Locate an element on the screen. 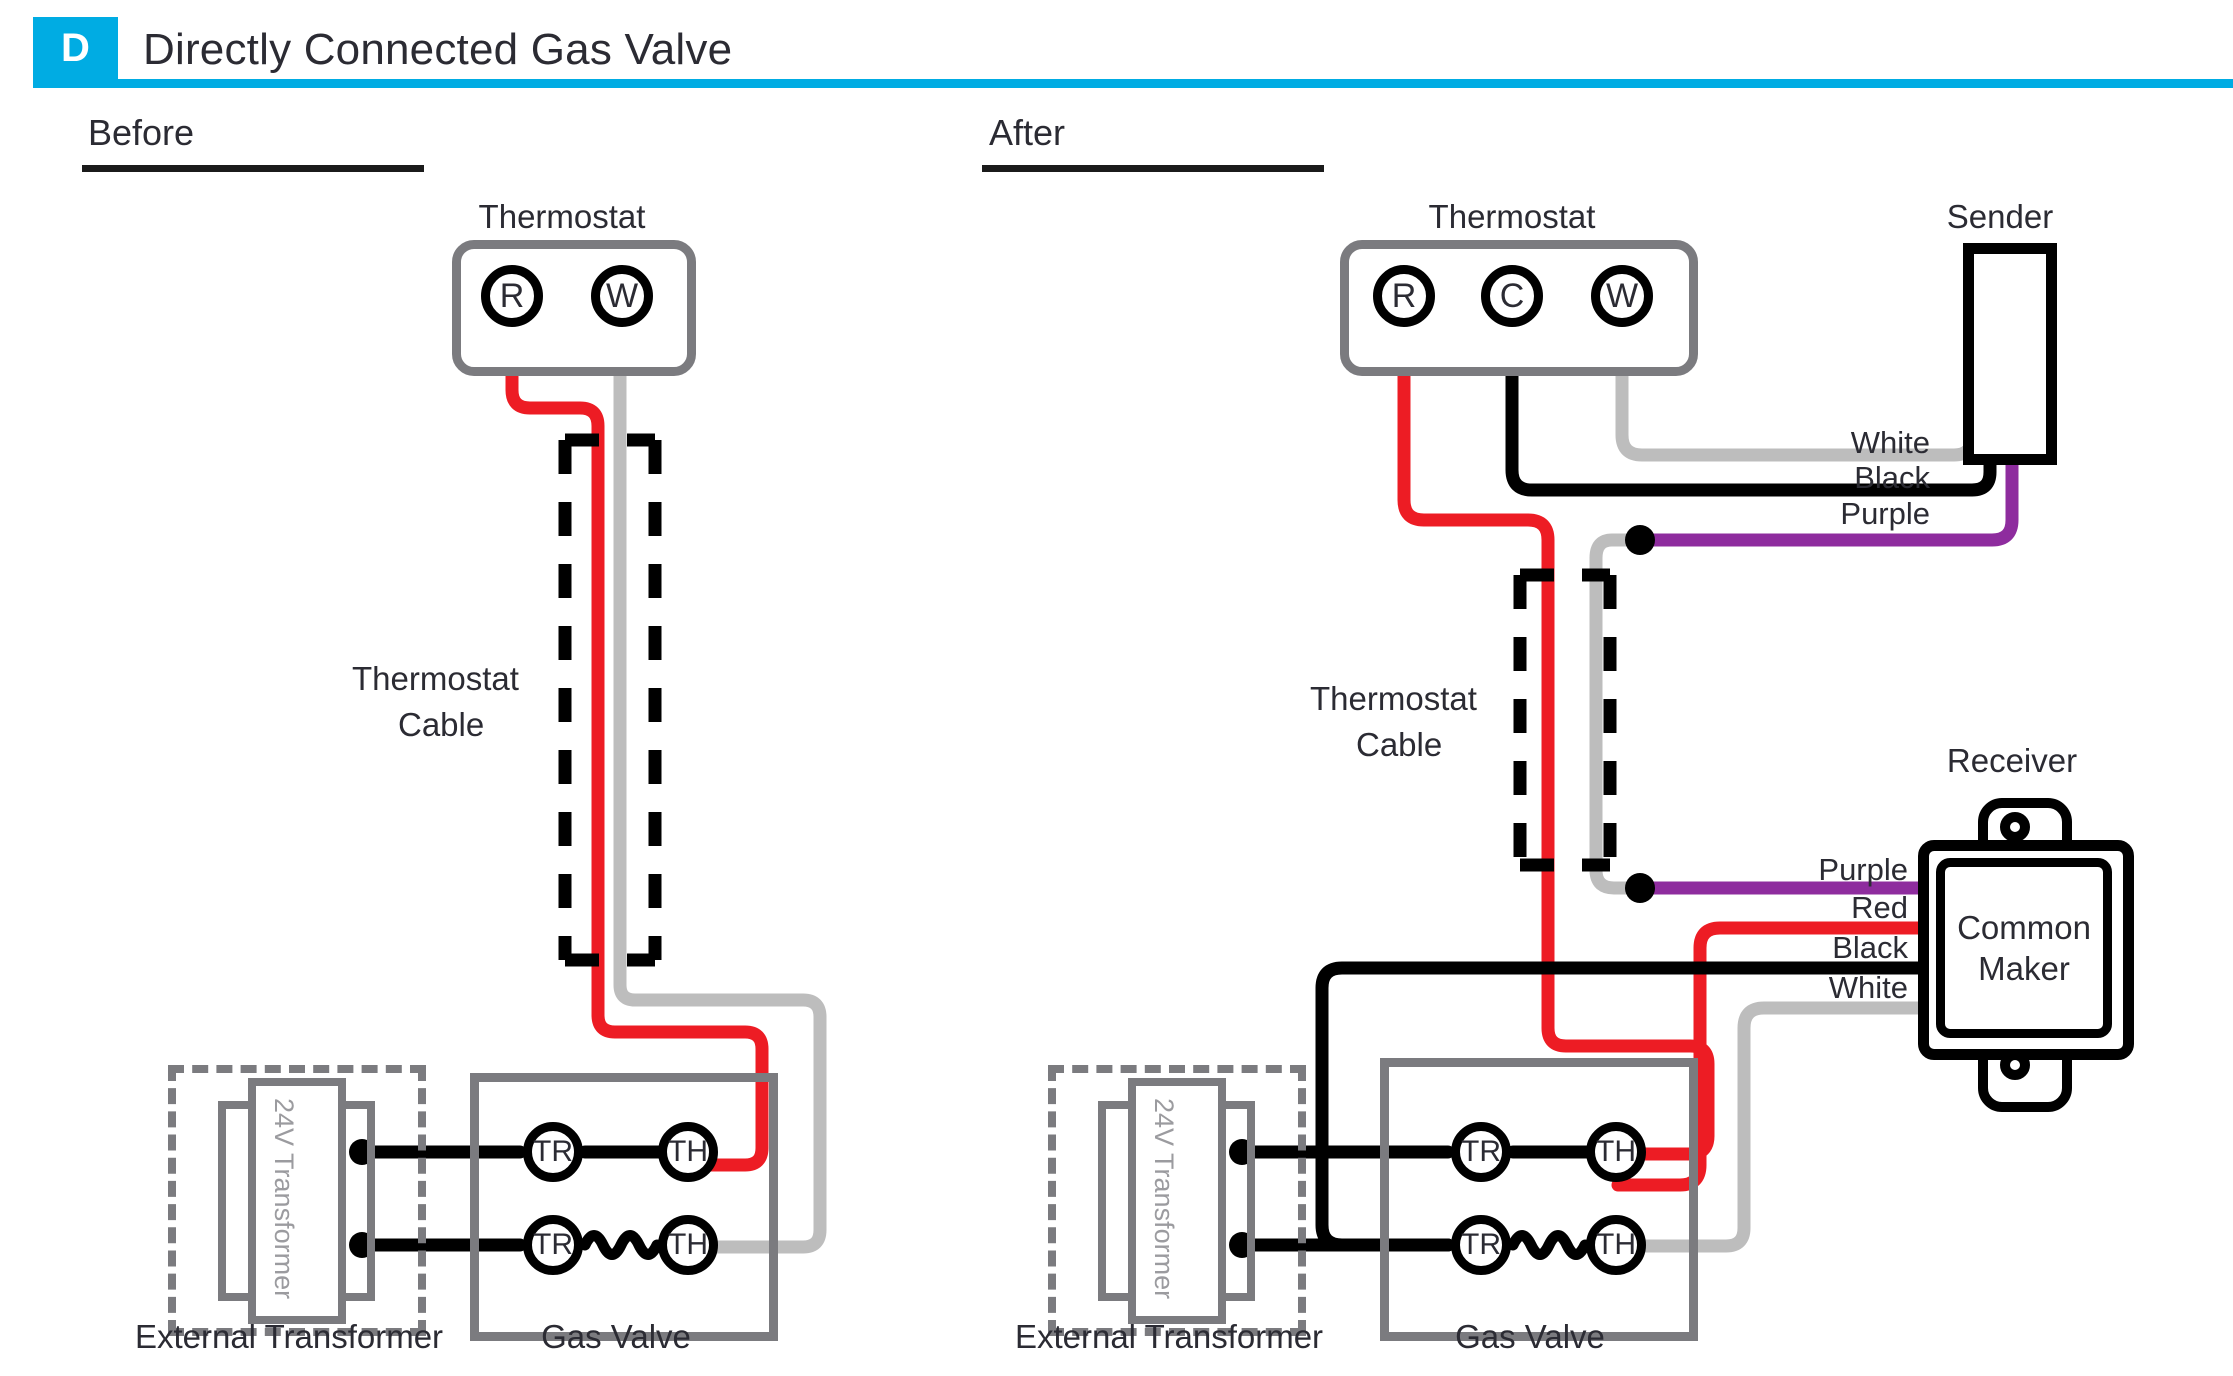  before-cable-label-line2: Cable is located at coordinates (441, 724).